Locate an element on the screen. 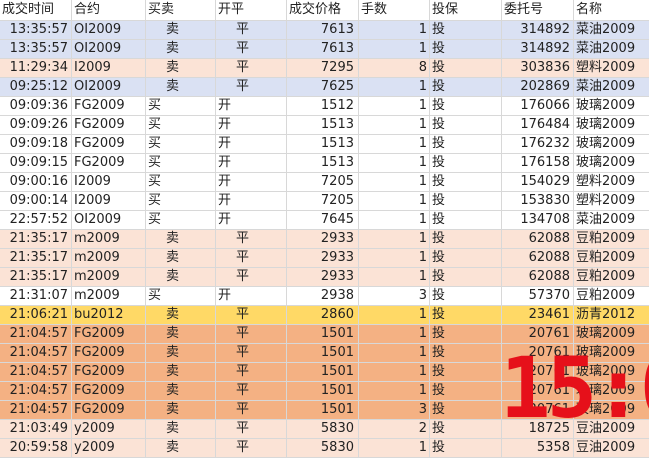 The width and height of the screenshot is (649, 458). cell-order-number: 5358 is located at coordinates (538, 448).